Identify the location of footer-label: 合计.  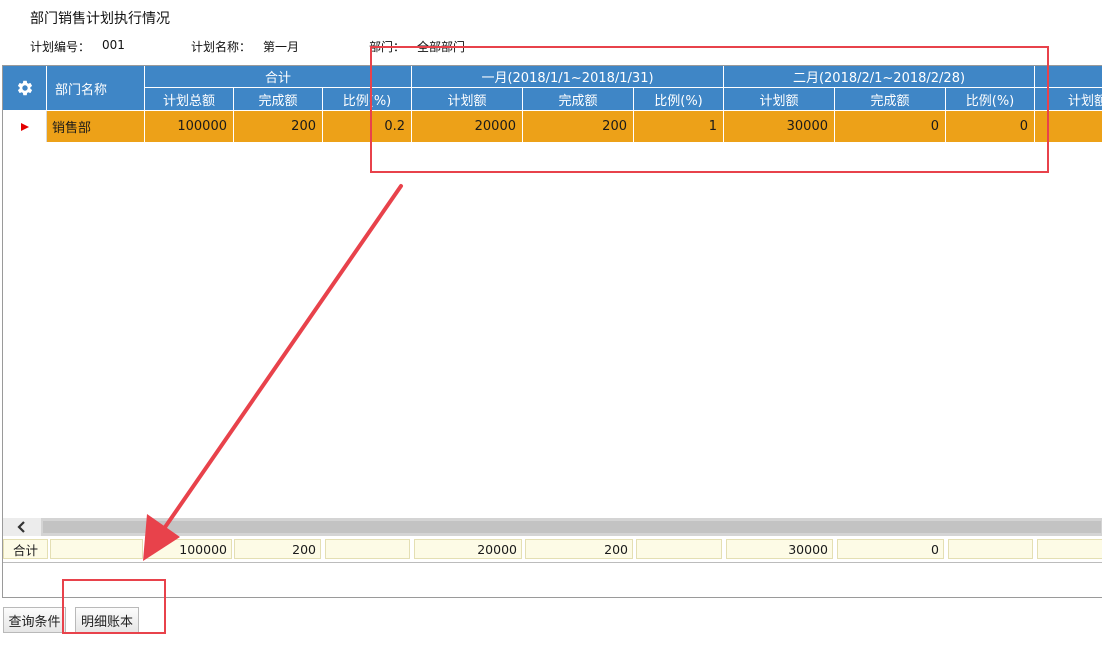
(25, 549).